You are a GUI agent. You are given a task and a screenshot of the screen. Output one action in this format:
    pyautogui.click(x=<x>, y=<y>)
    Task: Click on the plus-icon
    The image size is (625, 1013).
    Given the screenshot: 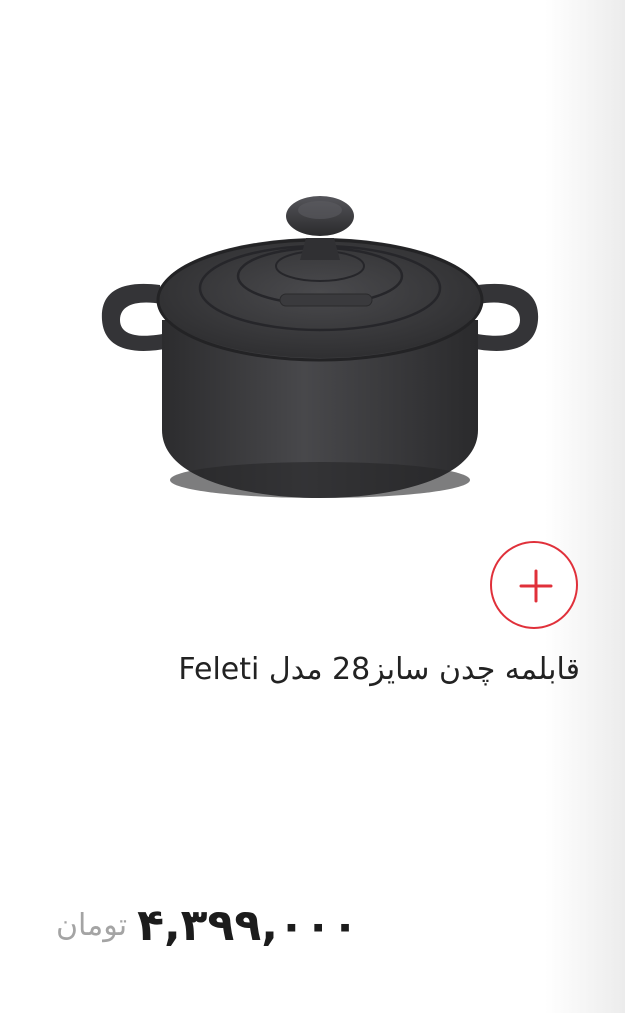 What is the action you would take?
    pyautogui.click(x=536, y=586)
    